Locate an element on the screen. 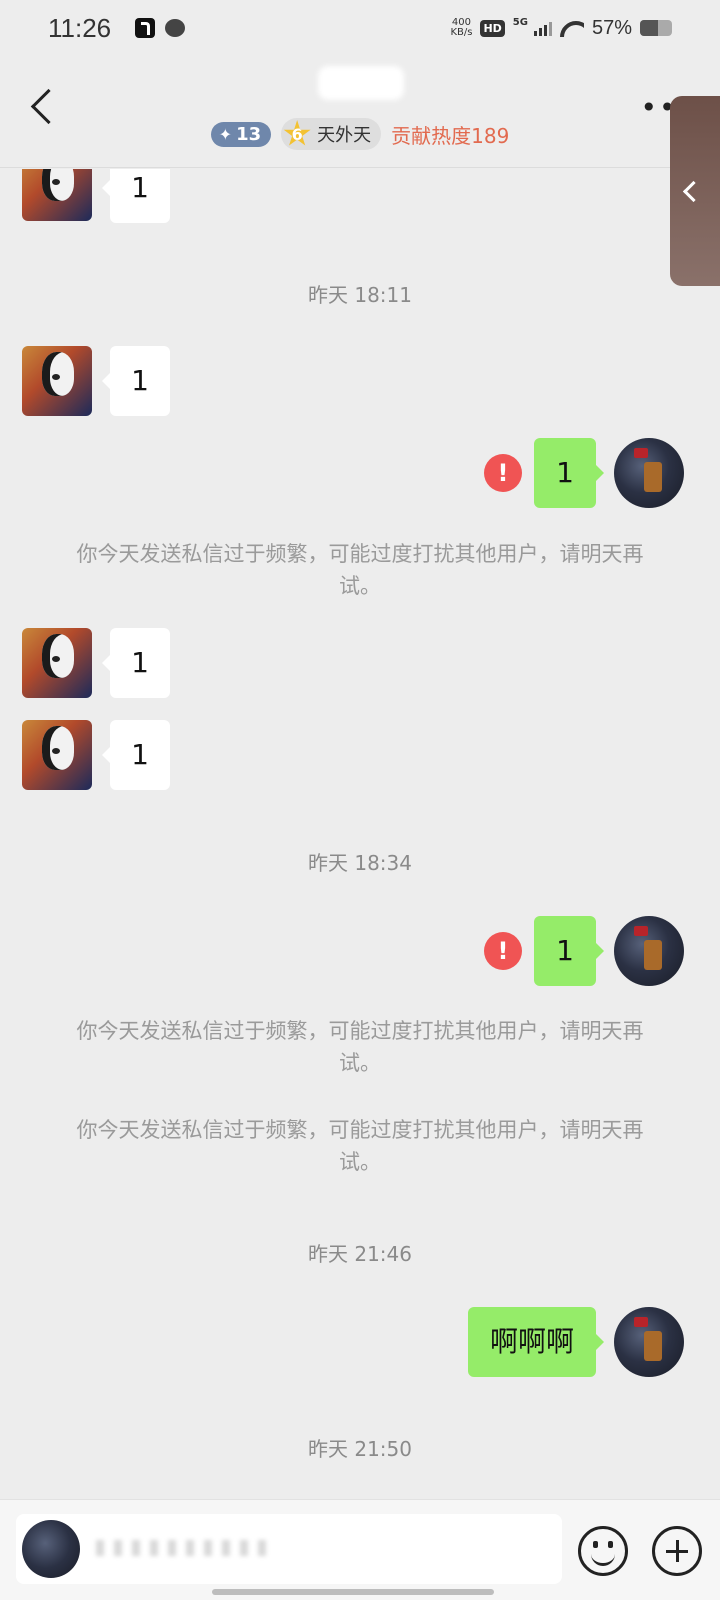 The image size is (720, 1600). outgoing-message: 啊啊啊 is located at coordinates (536, 1342).